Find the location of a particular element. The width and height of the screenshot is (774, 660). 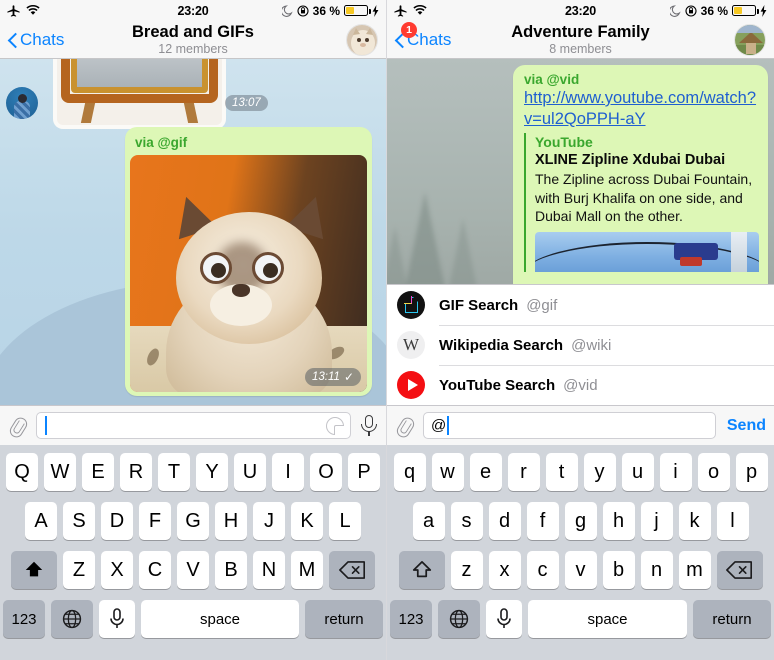

key-k: k is located at coordinates (694, 521).